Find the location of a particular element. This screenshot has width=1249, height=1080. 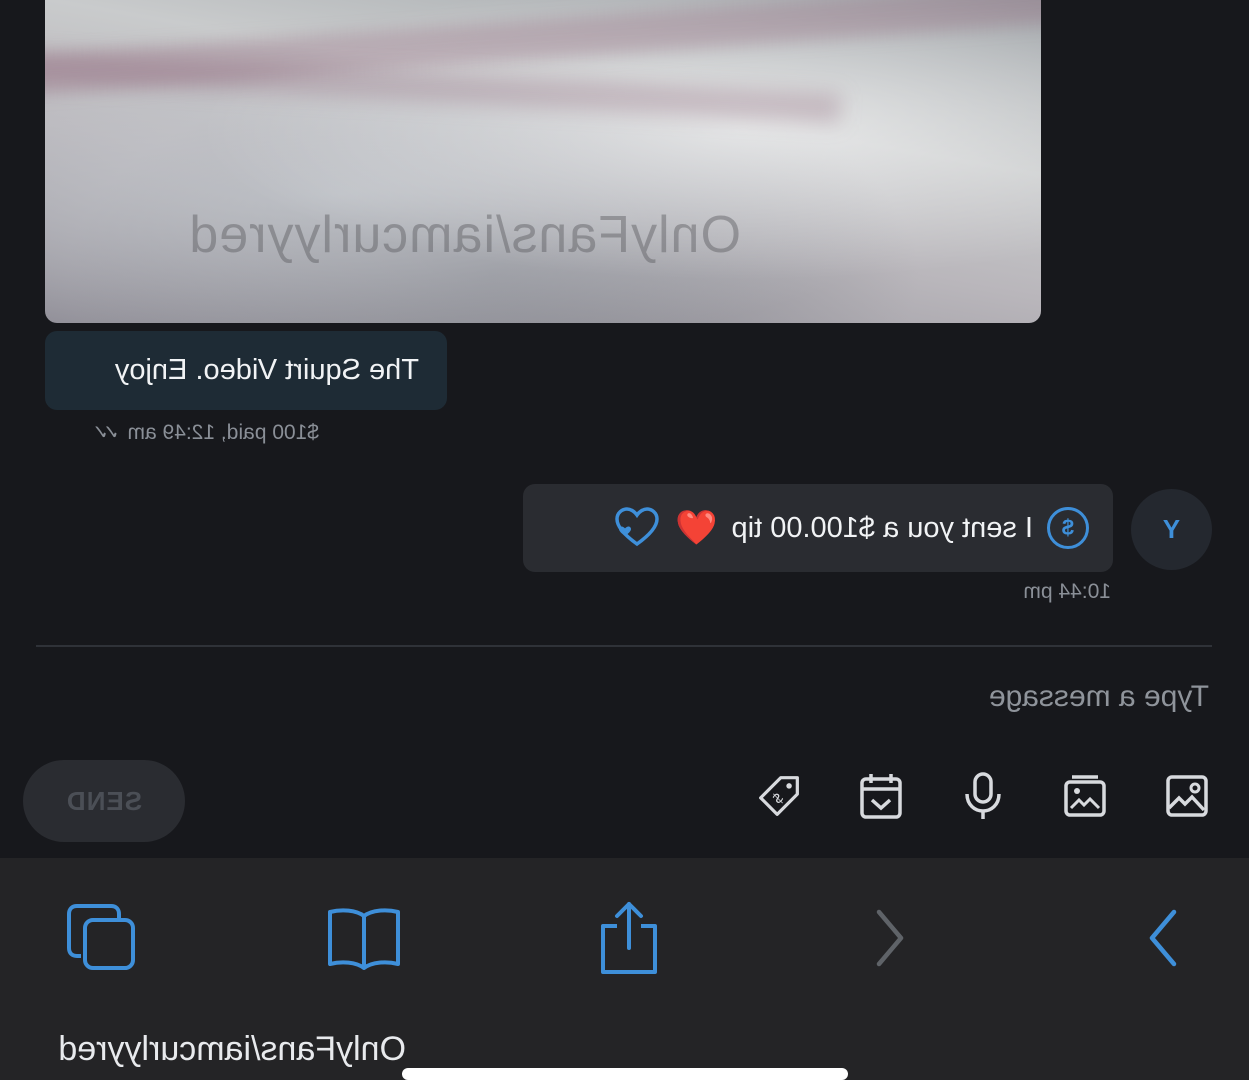

message-placeholder: Type a message is located at coordinates (1098, 696).